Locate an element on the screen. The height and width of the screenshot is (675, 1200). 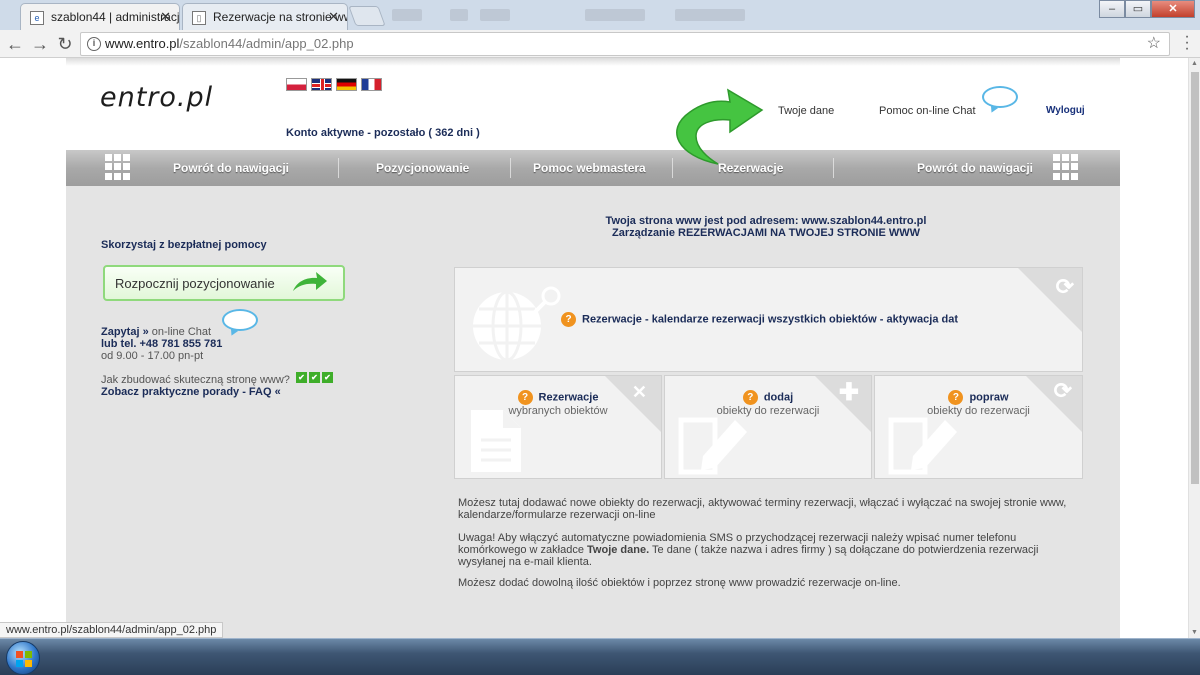
checkmark-icons: ✔ ✔ ✔ is located at coordinates (314, 377).